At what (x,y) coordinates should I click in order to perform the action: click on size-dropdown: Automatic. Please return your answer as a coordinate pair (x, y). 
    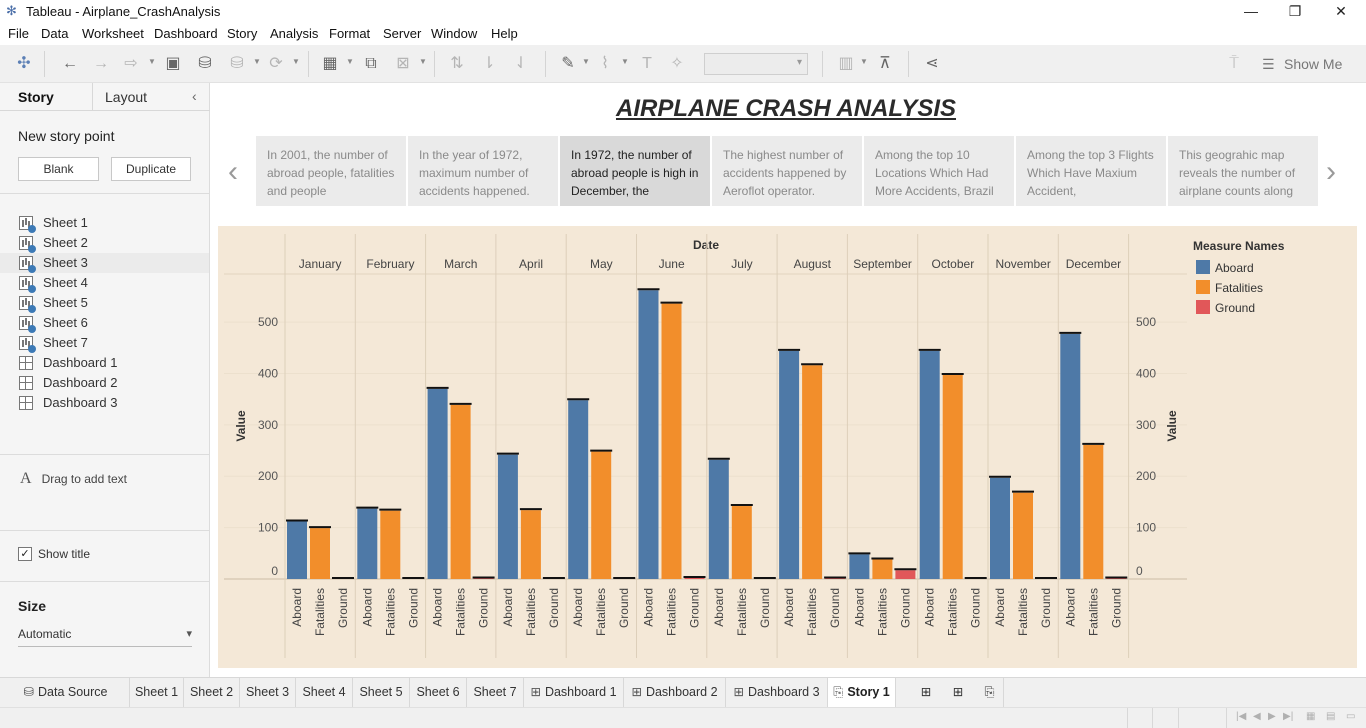
    Looking at the image, I should click on (105, 637).